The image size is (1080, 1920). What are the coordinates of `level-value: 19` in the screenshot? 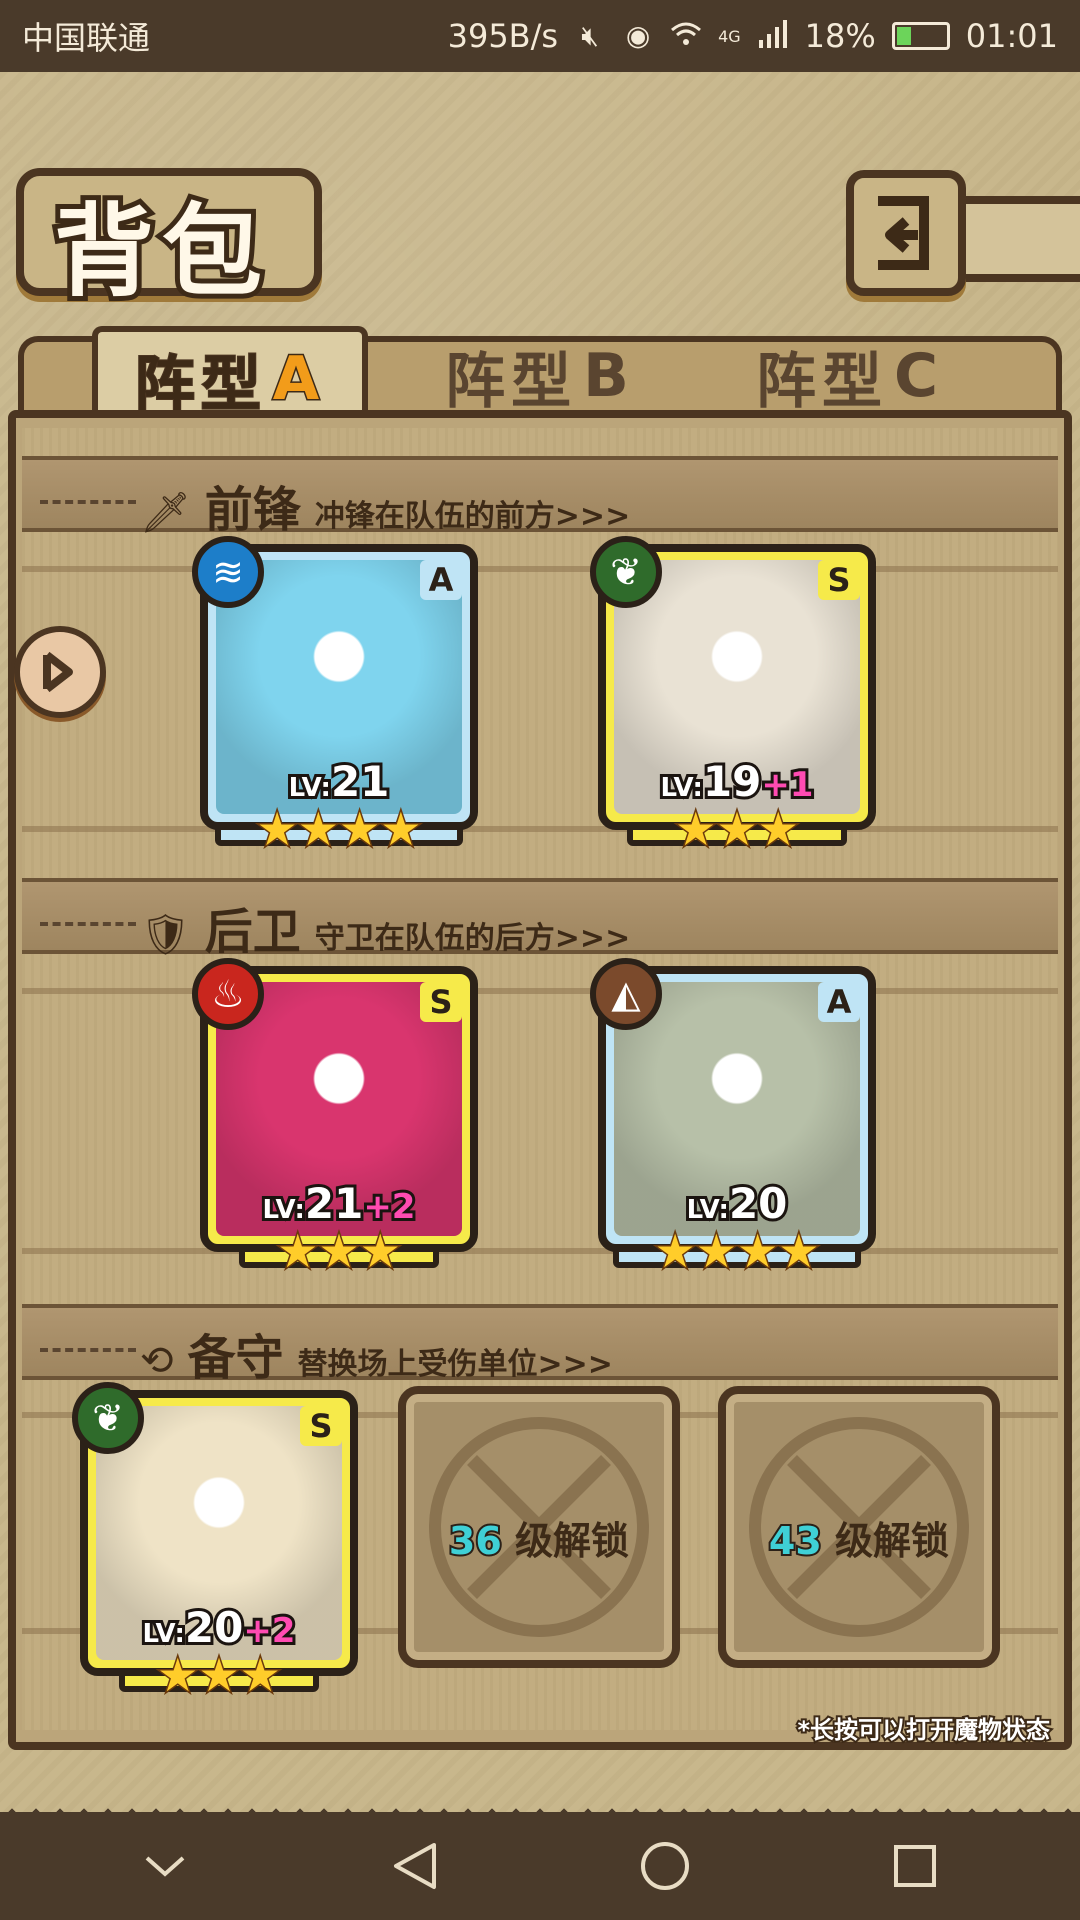 It's located at (732, 781).